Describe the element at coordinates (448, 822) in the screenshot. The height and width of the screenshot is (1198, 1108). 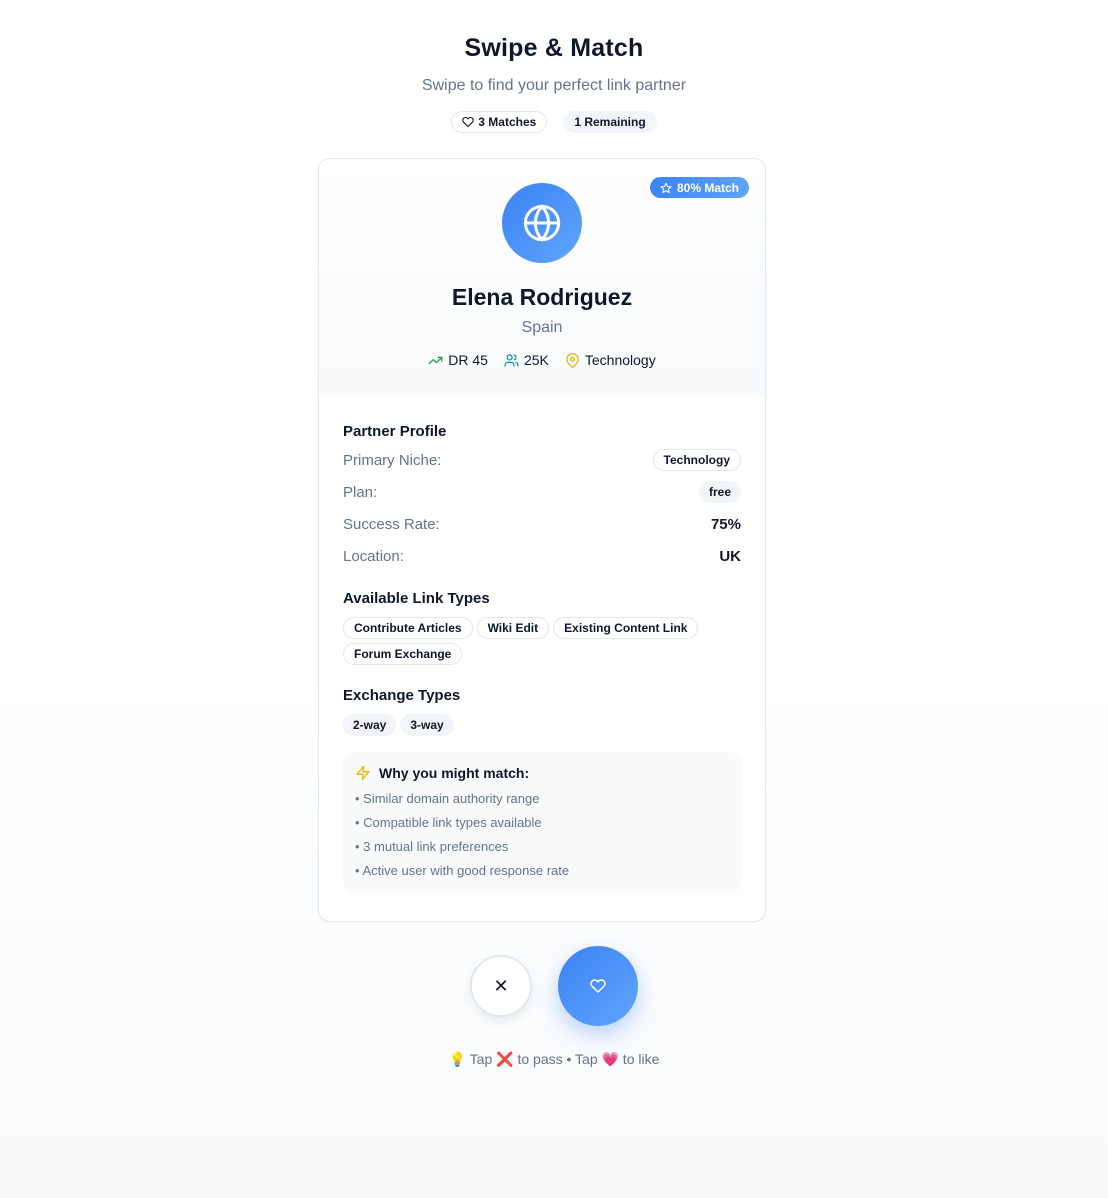
I see `list-item: • Compatible link types available` at that location.